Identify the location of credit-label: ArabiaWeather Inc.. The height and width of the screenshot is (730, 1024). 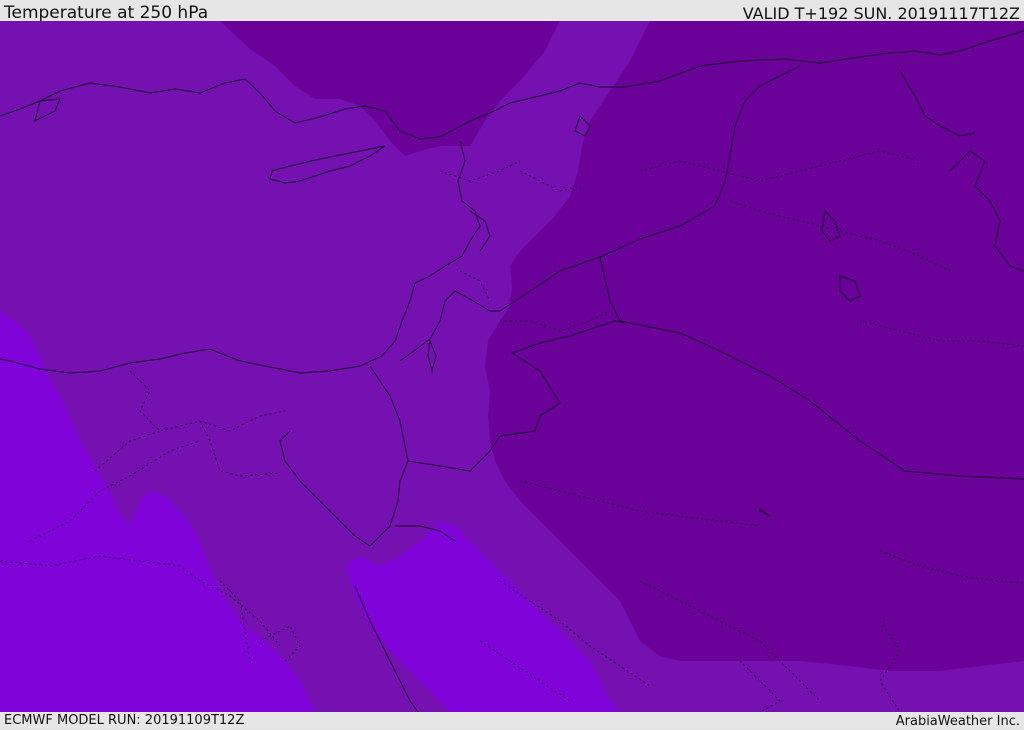
(957, 721).